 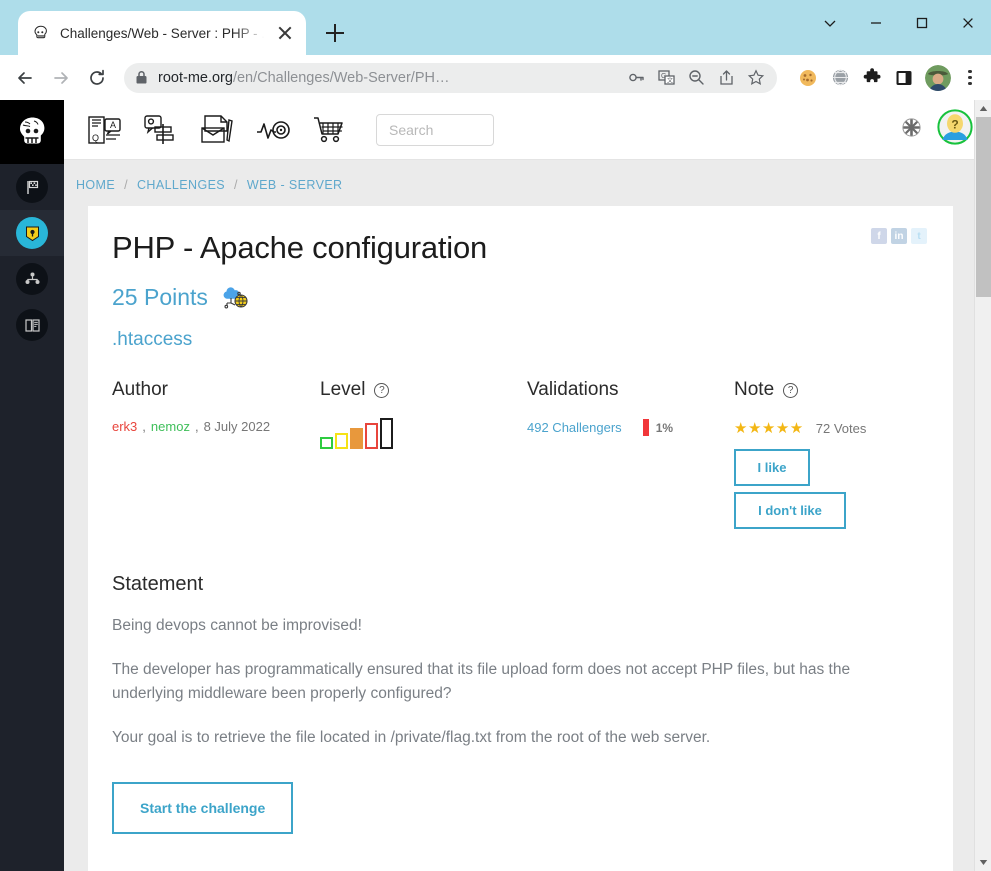 What do you see at coordinates (630, 427) in the screenshot?
I see `validations-values: 492 Challengers 1%` at bounding box center [630, 427].